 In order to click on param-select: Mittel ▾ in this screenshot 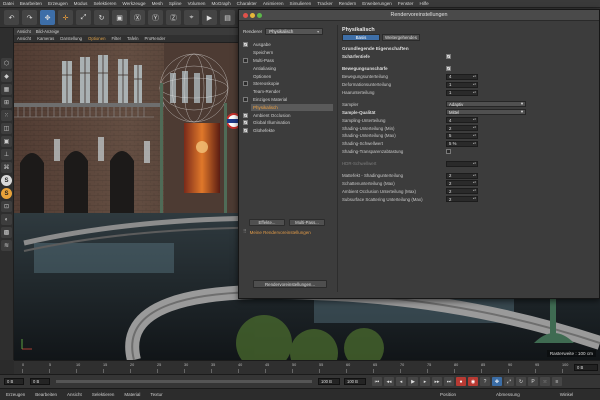, I will do `click(486, 112)`.